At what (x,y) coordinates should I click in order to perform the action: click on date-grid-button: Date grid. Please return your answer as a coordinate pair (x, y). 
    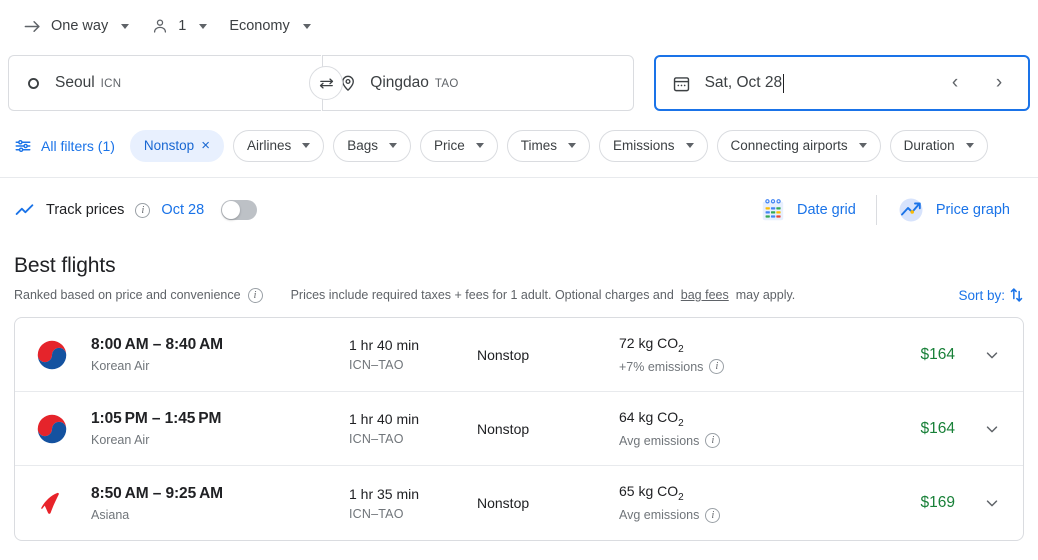
    Looking at the image, I should click on (808, 210).